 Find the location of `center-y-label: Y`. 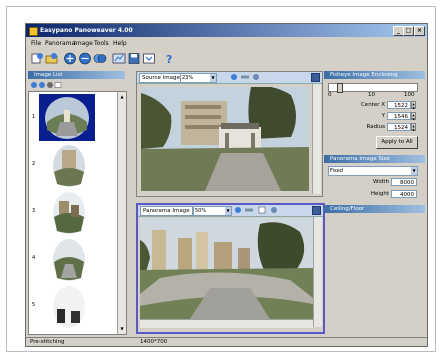

center-y-label: Y is located at coordinates (383, 116).